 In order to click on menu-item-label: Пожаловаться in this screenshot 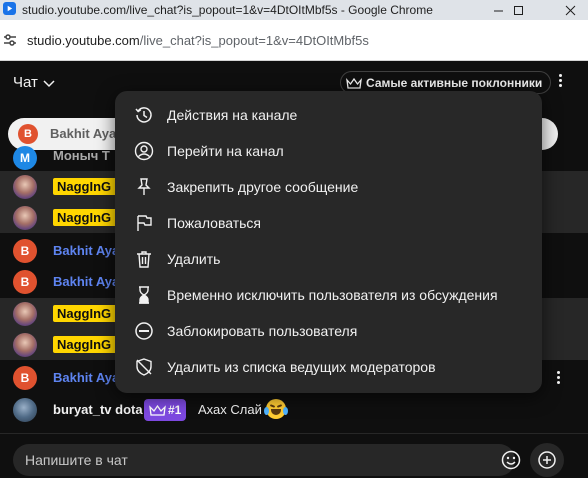, I will do `click(214, 223)`.